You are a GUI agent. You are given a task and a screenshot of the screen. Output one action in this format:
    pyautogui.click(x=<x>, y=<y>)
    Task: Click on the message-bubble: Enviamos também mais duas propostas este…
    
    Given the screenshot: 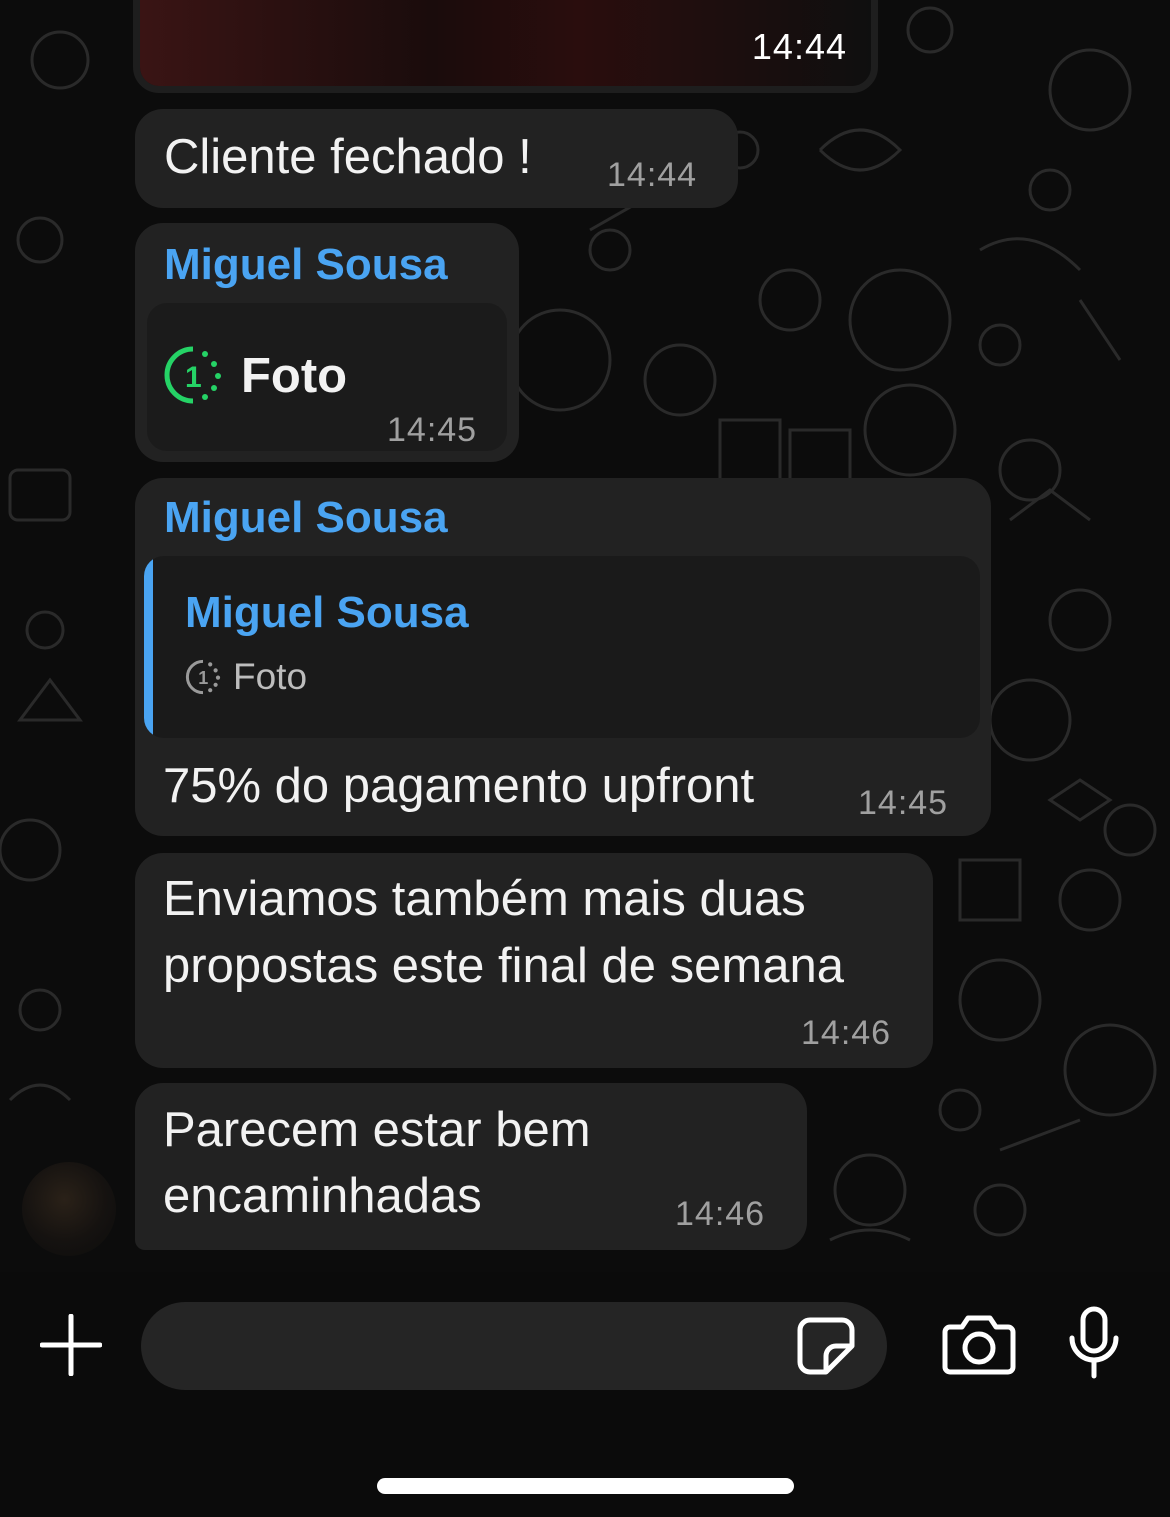 What is the action you would take?
    pyautogui.click(x=534, y=960)
    